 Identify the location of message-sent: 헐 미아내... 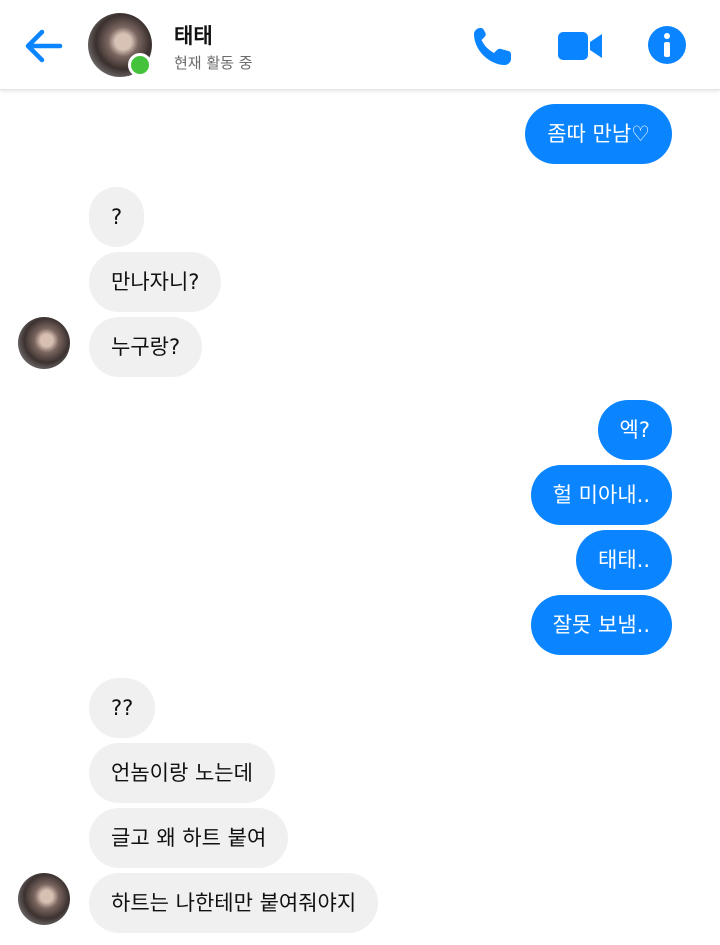
(601, 495).